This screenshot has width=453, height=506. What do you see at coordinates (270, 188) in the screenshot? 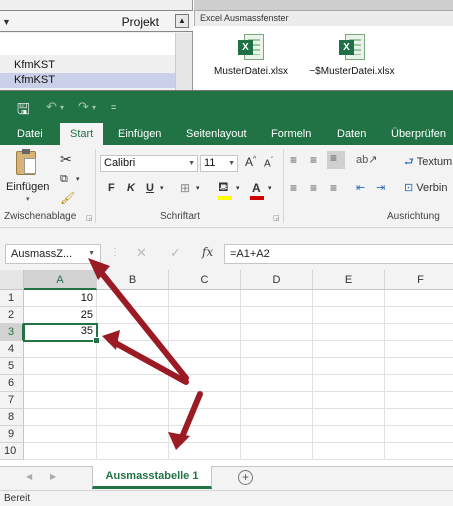
I see `font-color-dropdown-icon: ▾` at bounding box center [270, 188].